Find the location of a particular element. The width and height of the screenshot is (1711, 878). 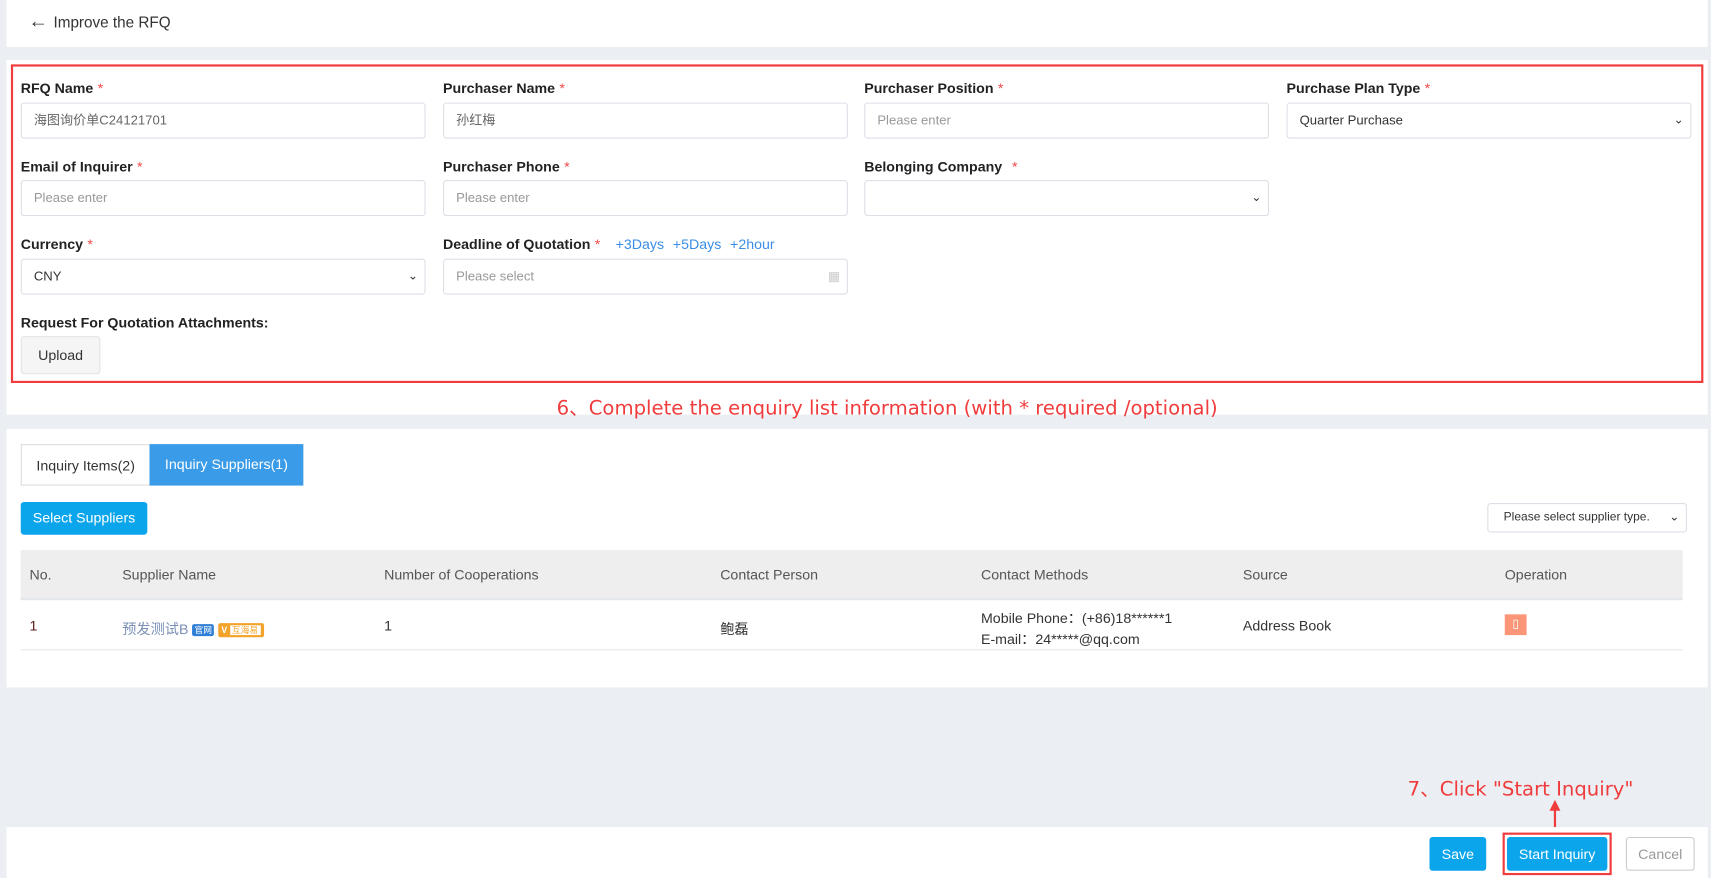

supplier-name: 预发测试B is located at coordinates (155, 629).